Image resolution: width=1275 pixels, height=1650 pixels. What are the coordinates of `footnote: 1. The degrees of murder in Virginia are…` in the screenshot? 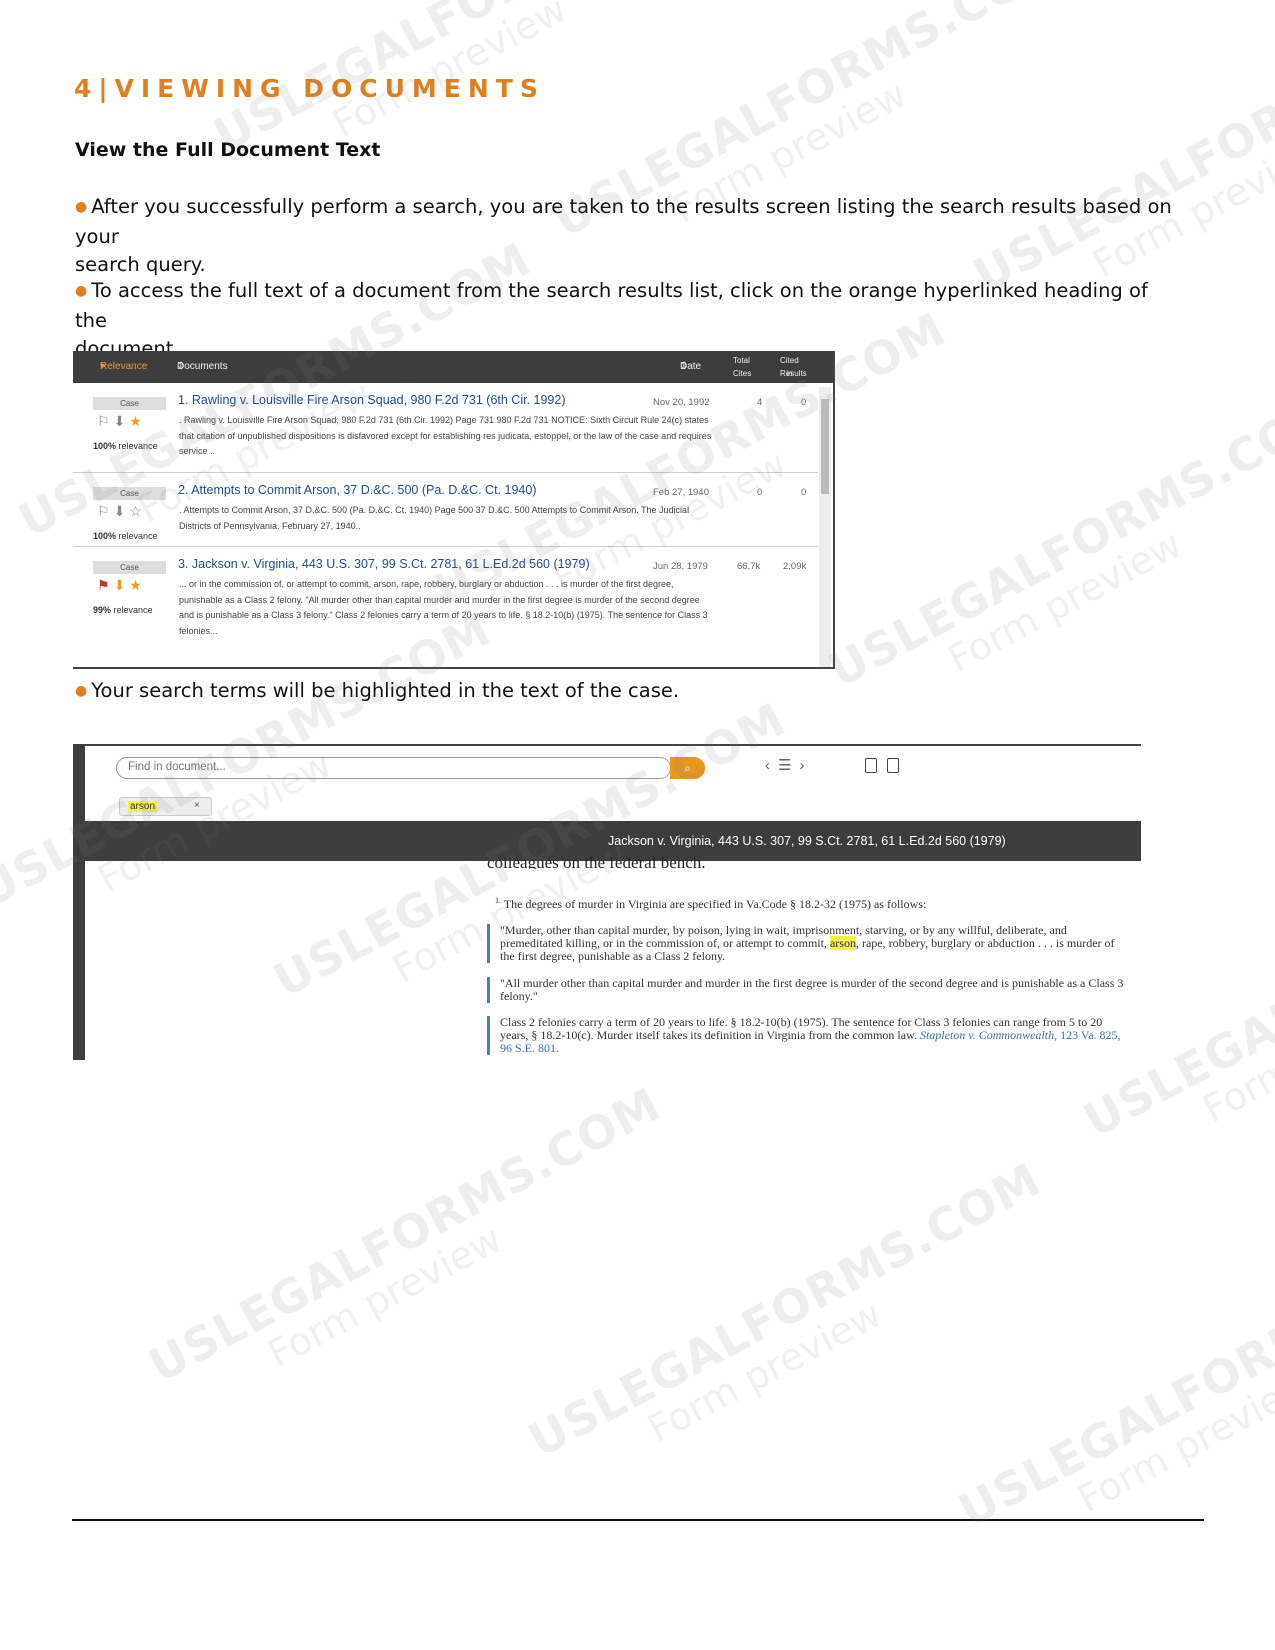 It's located at (711, 903).